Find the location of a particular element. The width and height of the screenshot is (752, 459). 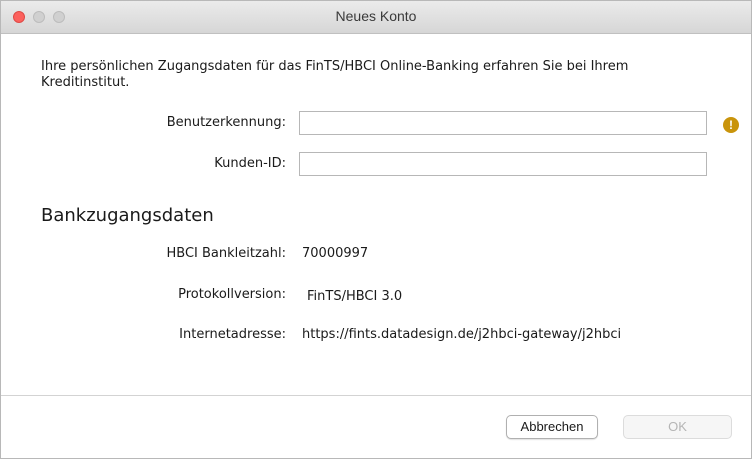

url-label: Internetadresse: is located at coordinates (232, 334).